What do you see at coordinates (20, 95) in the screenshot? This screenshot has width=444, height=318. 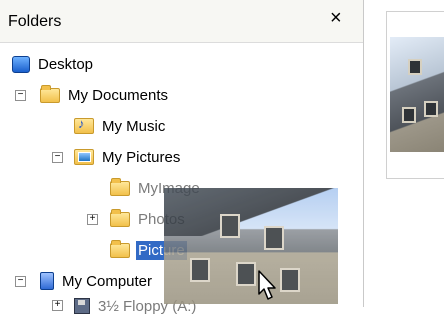 I see `collapse-toggle-my-documents: −` at bounding box center [20, 95].